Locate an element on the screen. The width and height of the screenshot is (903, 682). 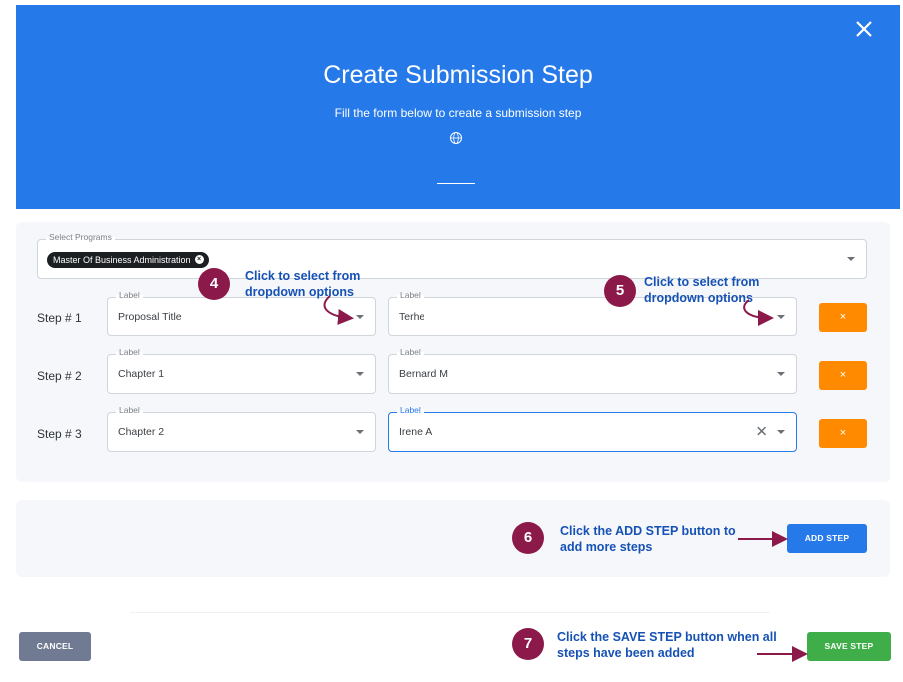
annotation-note-4: Click to select from dropdown options is located at coordinates (302, 284).